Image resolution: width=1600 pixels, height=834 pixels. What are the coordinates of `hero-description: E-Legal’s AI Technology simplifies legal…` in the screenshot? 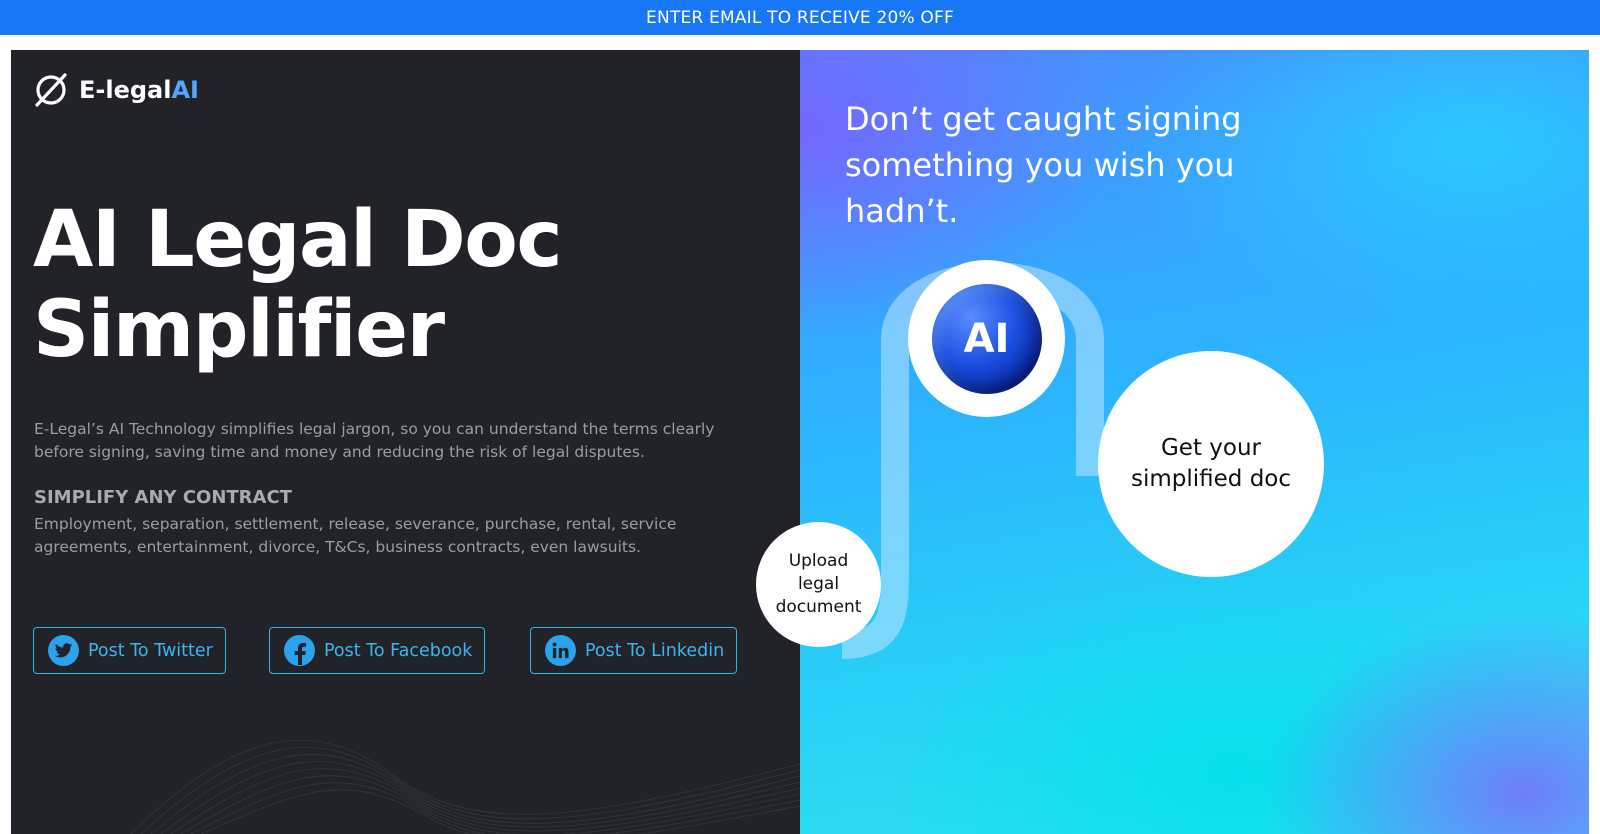 It's located at (374, 440).